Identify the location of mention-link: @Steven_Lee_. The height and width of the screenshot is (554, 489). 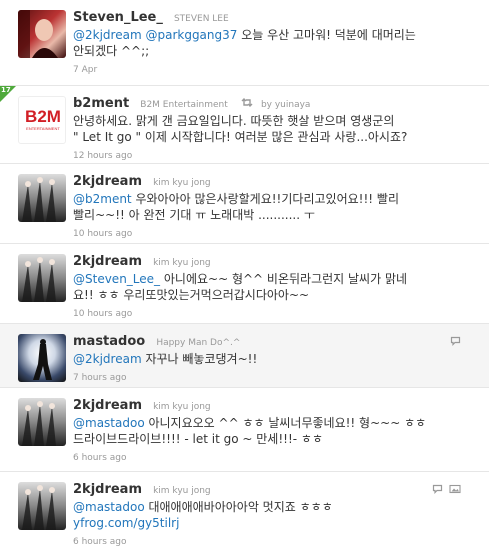
(116, 279).